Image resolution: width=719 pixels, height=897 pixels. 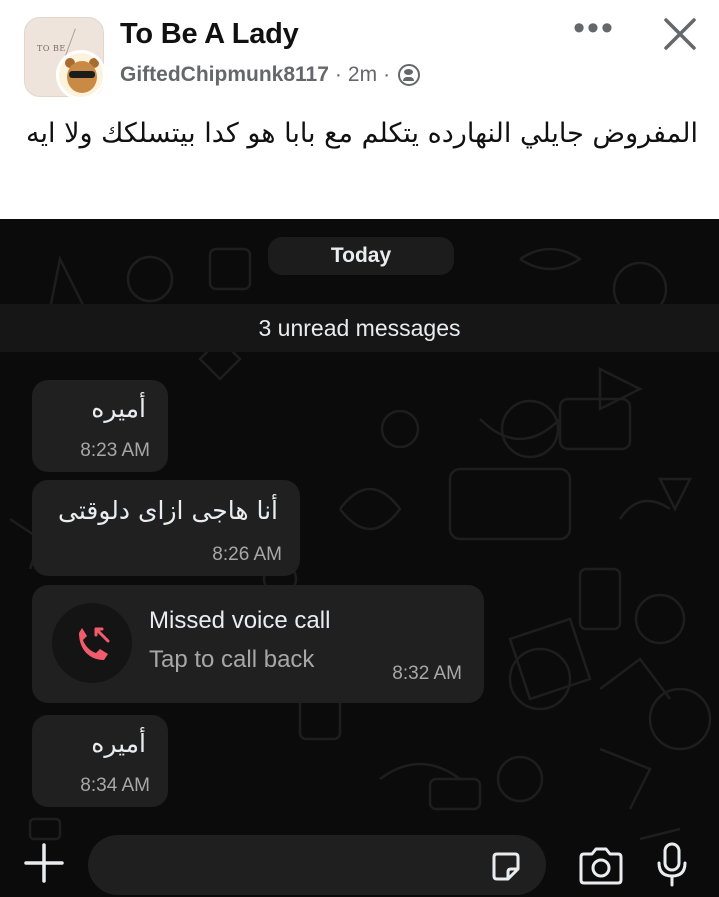 What do you see at coordinates (506, 867) in the screenshot?
I see `sticker-icon` at bounding box center [506, 867].